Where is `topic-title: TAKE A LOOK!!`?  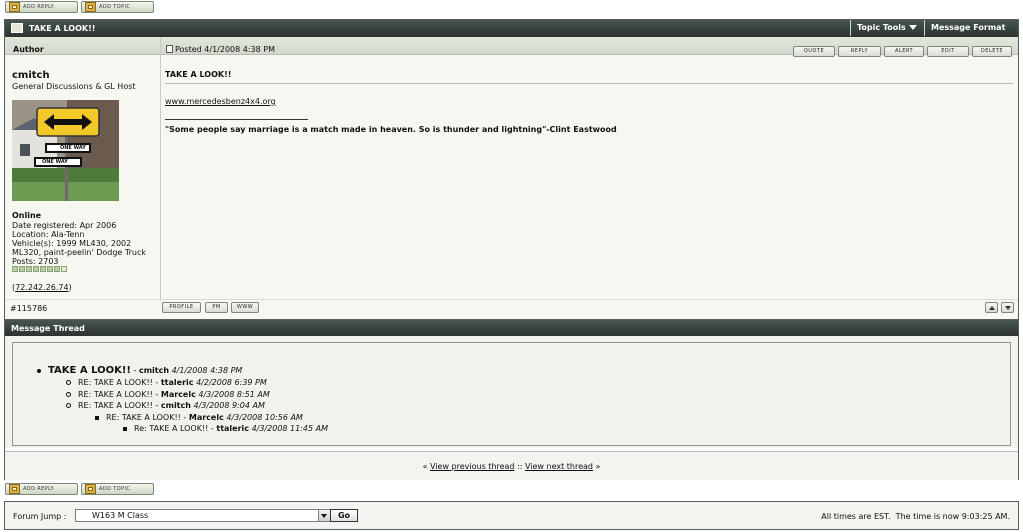 topic-title: TAKE A LOOK!! is located at coordinates (62, 28).